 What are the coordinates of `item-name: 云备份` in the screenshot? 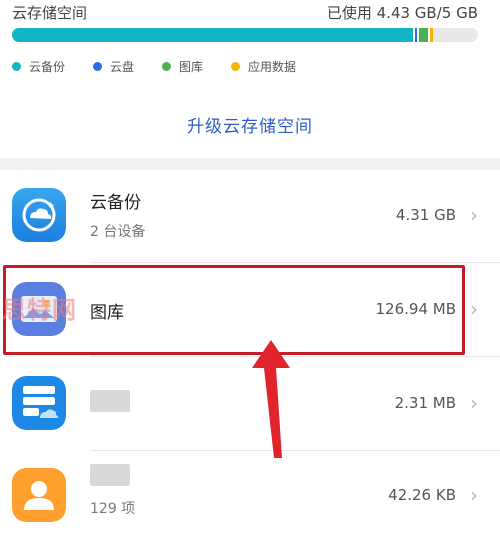 It's located at (115, 203).